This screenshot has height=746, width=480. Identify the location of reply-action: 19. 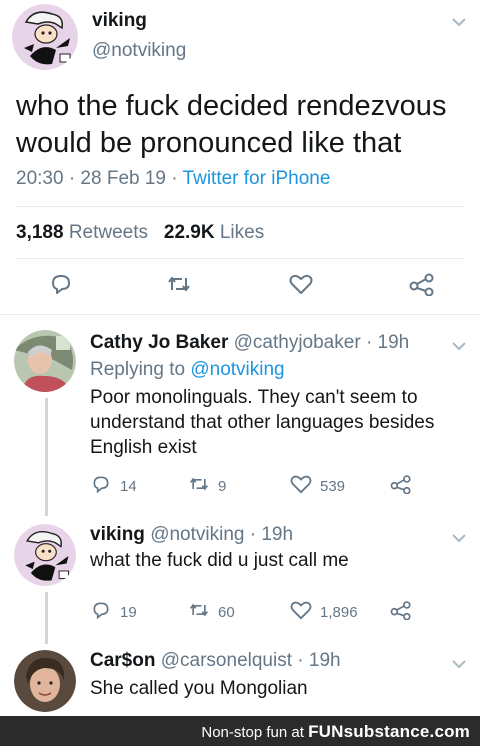
(113, 612).